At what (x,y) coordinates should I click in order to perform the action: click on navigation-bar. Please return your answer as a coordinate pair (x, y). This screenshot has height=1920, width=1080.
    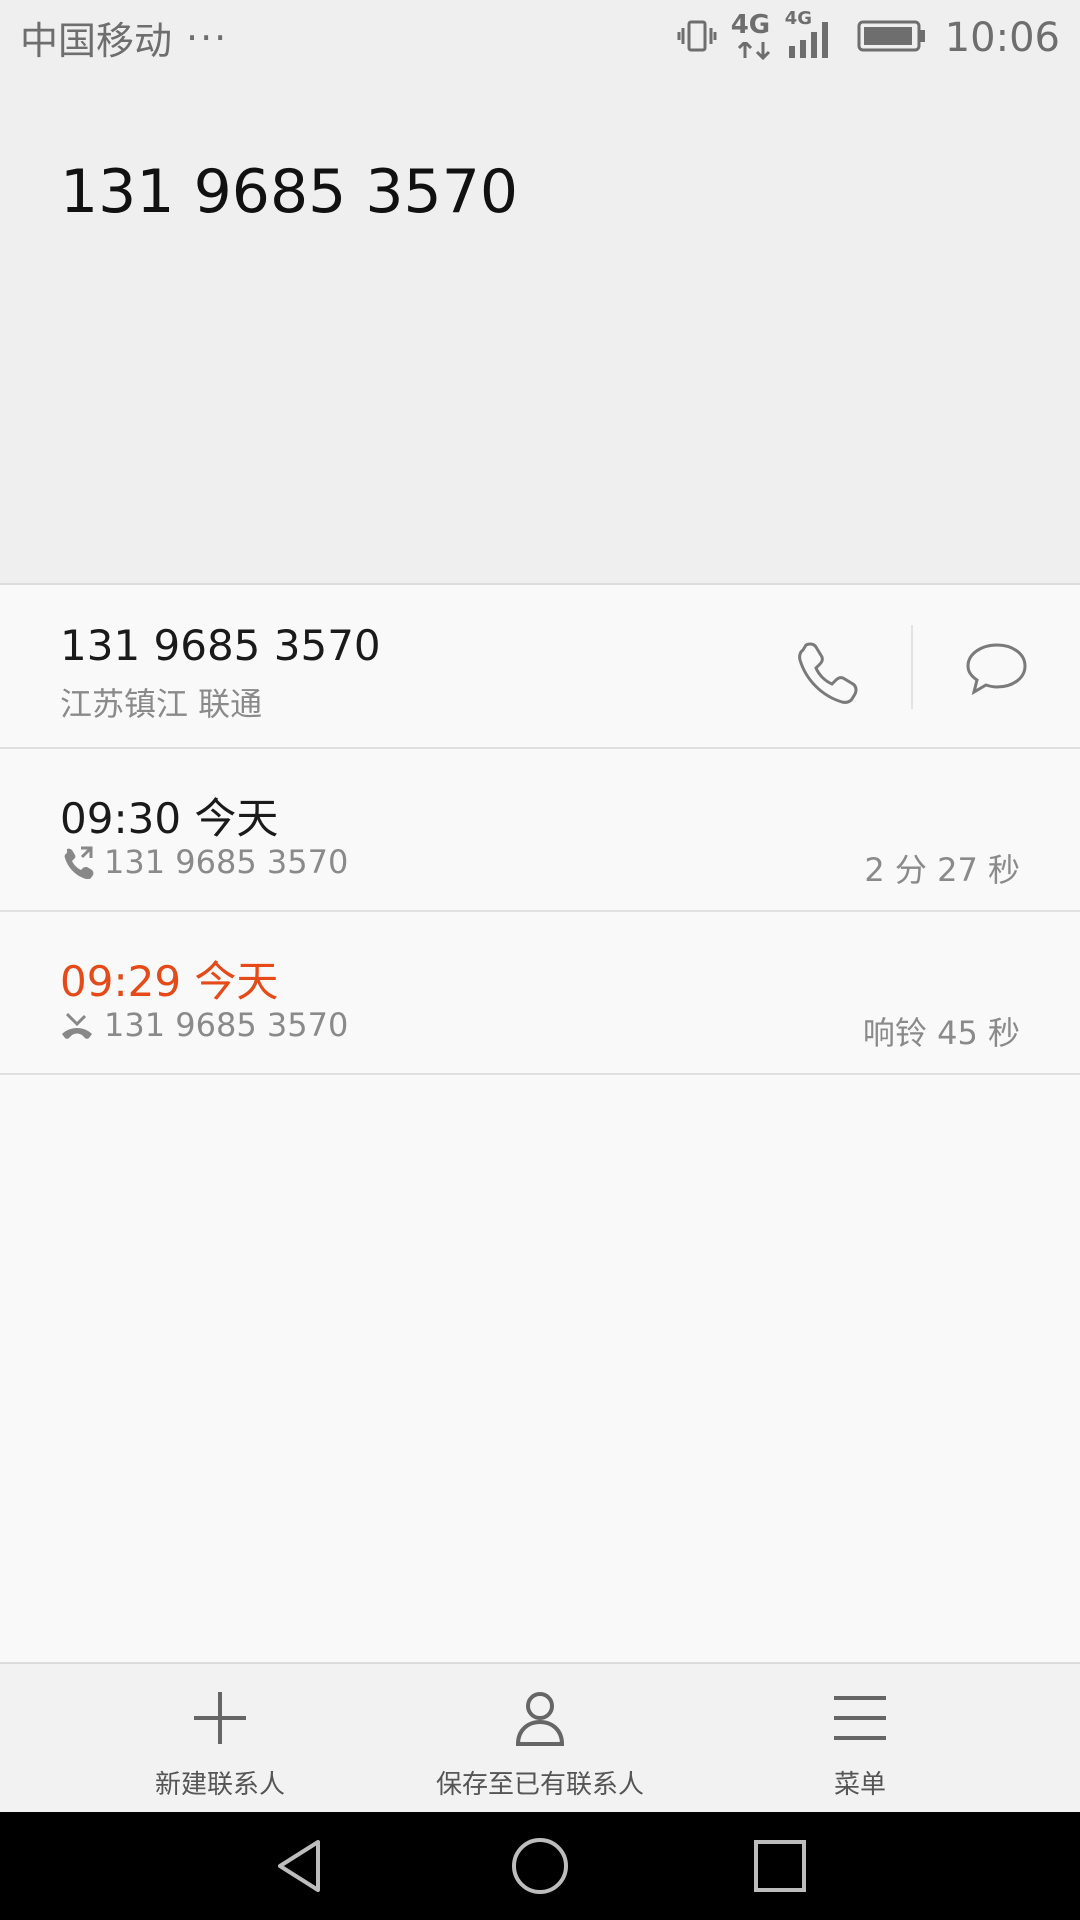
    Looking at the image, I should click on (540, 1866).